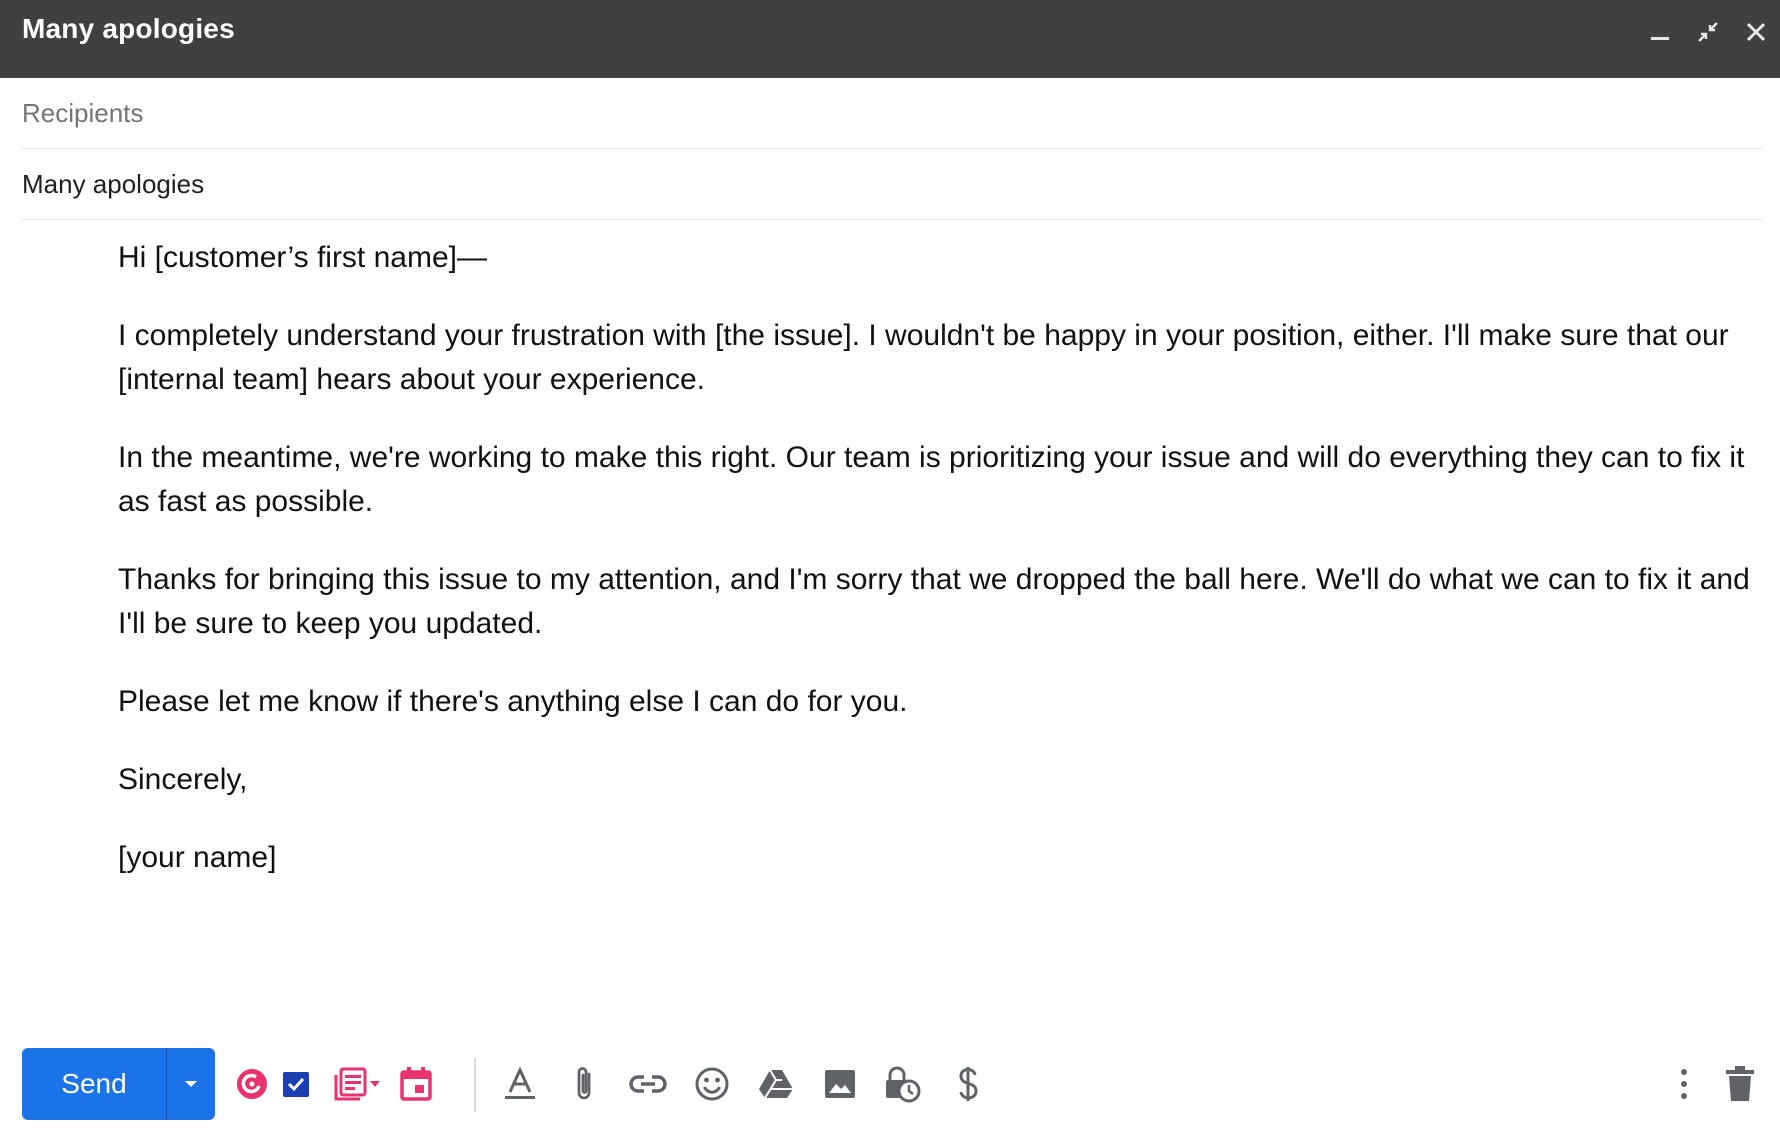 The width and height of the screenshot is (1780, 1134). I want to click on body-signature: [your name], so click(197, 857).